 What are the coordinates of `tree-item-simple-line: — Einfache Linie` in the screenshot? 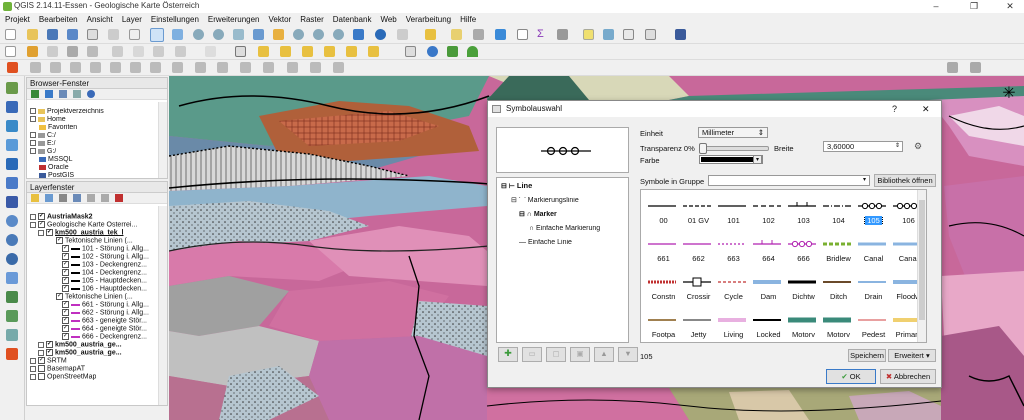 It's located at (545, 243).